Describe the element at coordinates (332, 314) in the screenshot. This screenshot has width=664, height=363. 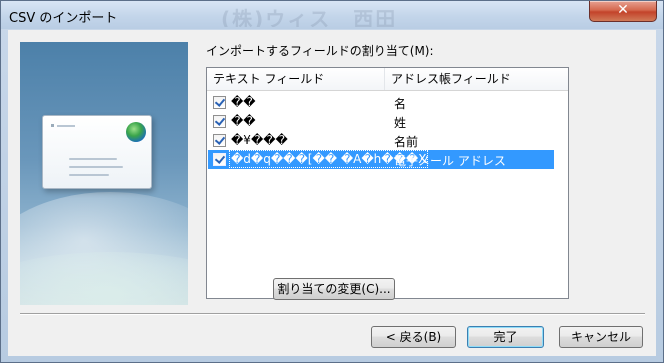
I see `divider` at that location.